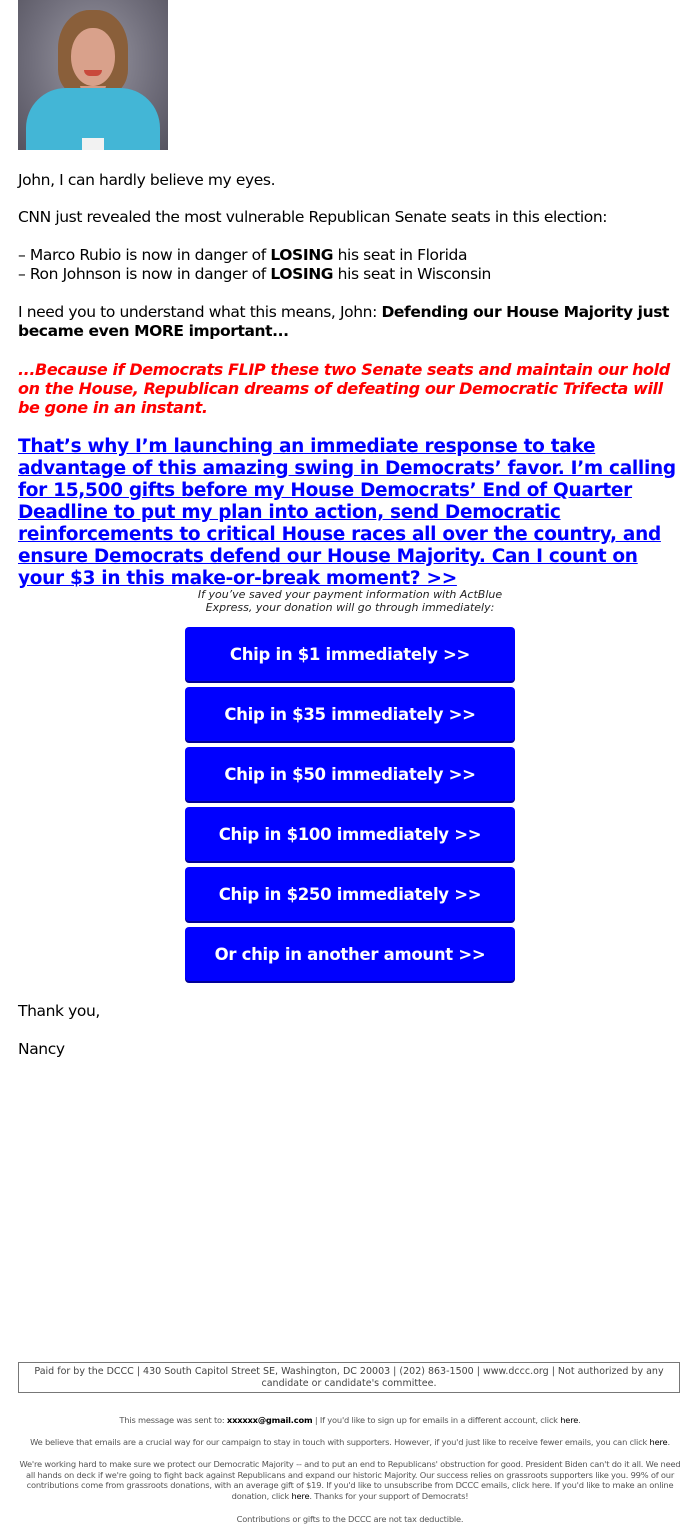 The width and height of the screenshot is (700, 1525). Describe the element at coordinates (147, 180) in the screenshot. I see `greeting: John, I can hardly believe my eyes.` at that location.